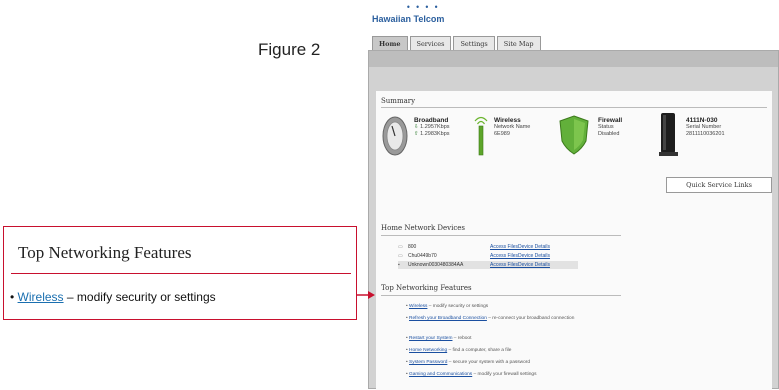 The width and height of the screenshot is (779, 390). What do you see at coordinates (399, 265) in the screenshot?
I see `device-type-icon: ▪` at bounding box center [399, 265].